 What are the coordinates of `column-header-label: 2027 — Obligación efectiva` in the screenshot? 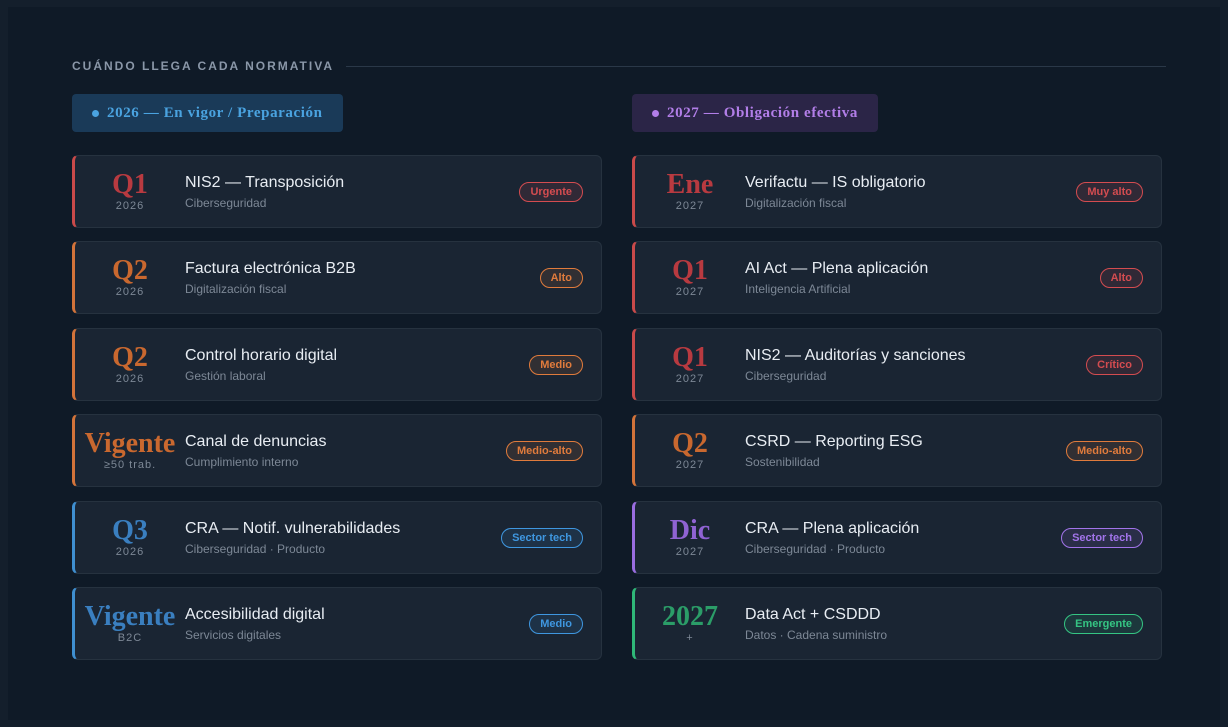 It's located at (762, 112).